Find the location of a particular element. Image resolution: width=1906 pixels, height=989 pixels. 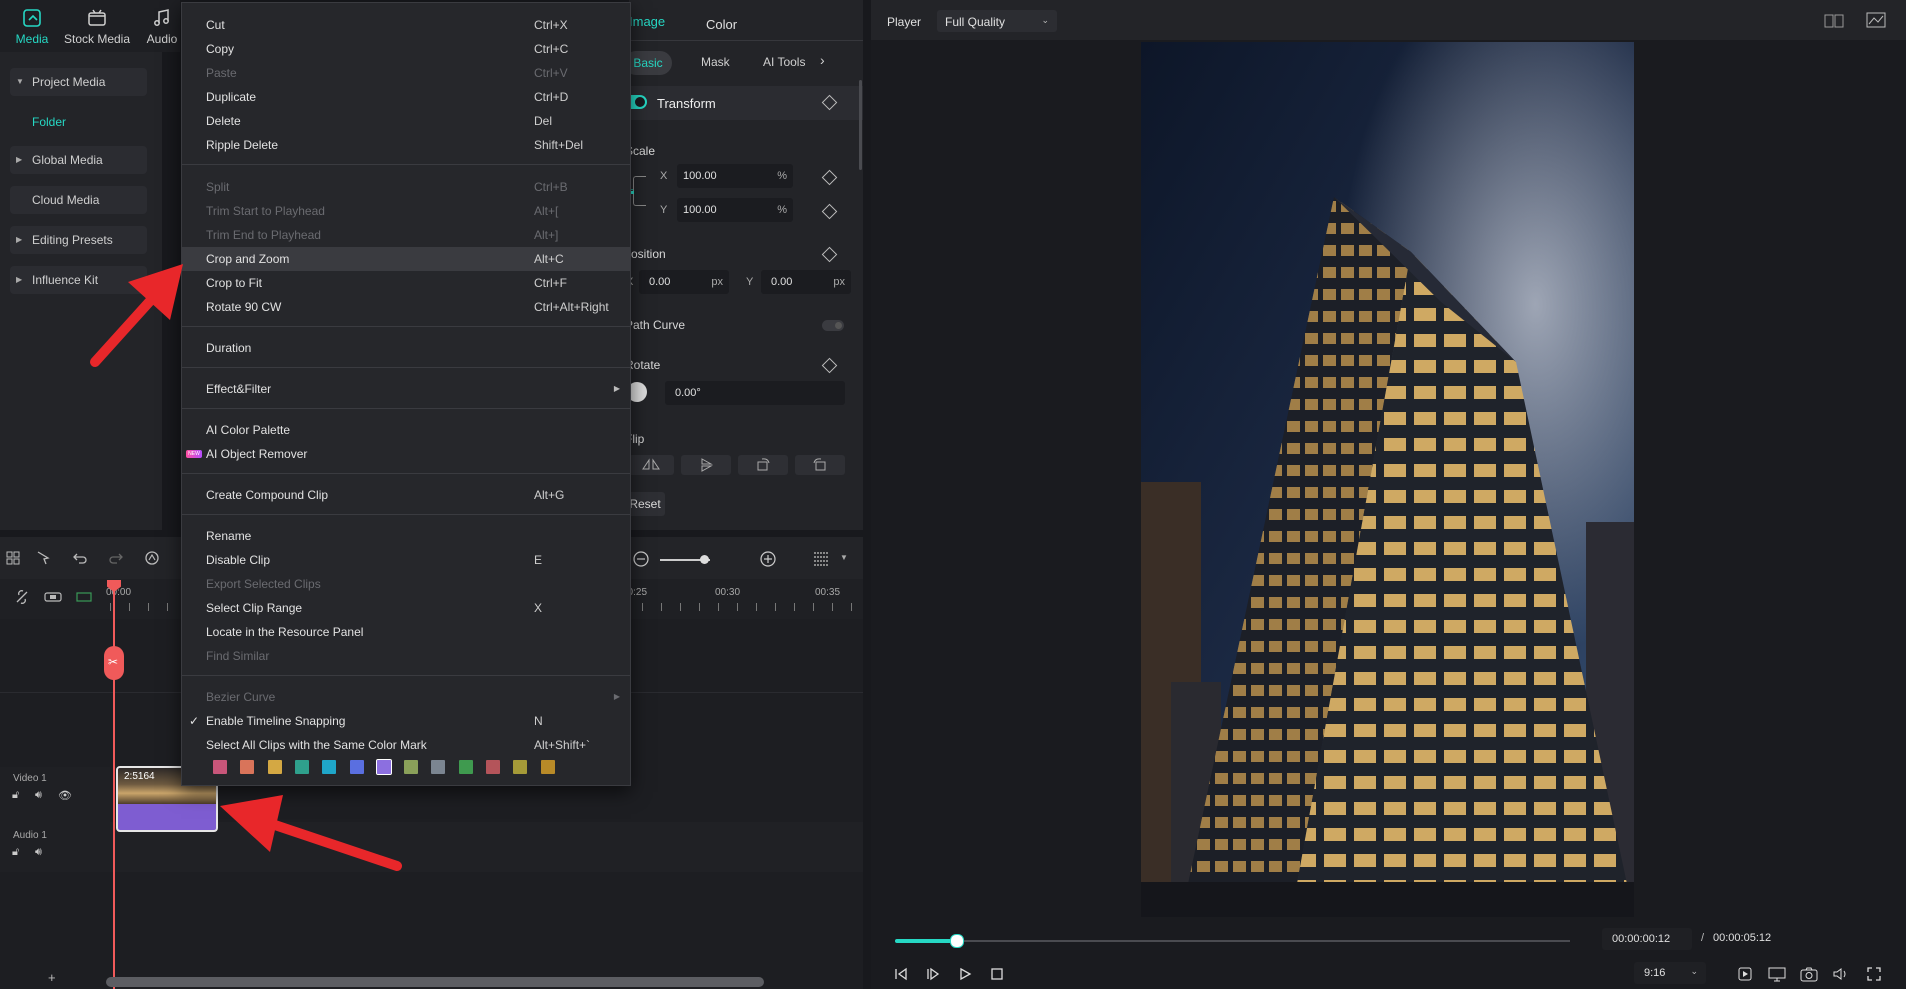

arrow-to-crop-and-zoom is located at coordinates (136, 315).